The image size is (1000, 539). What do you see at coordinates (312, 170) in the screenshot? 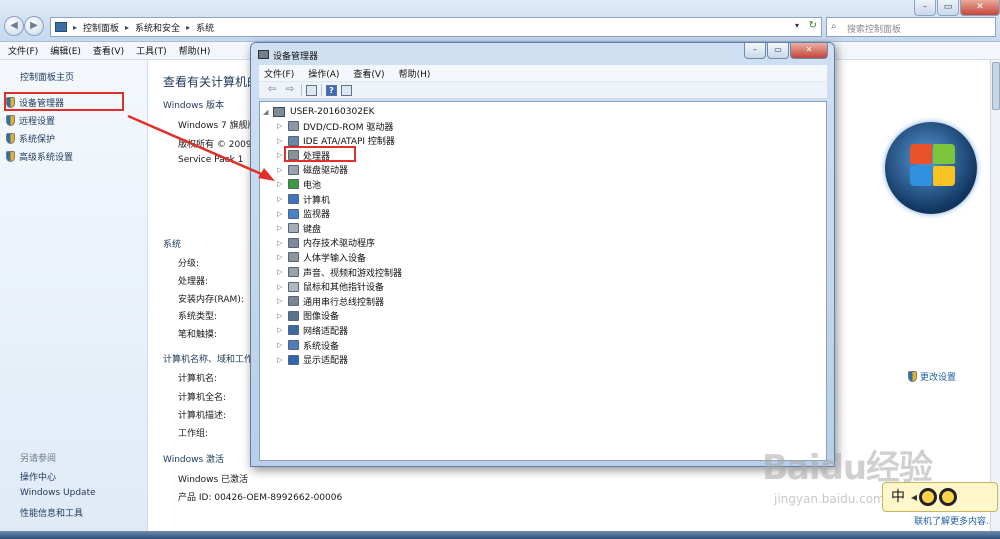
I see `device-category-row: ▷ 磁盘驱动器` at bounding box center [312, 170].